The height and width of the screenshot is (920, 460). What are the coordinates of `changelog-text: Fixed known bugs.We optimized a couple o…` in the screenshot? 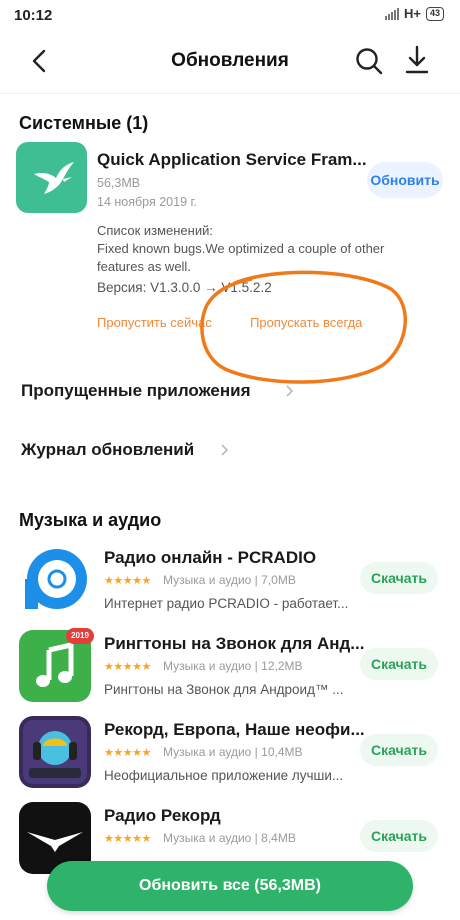 It's located at (241, 257).